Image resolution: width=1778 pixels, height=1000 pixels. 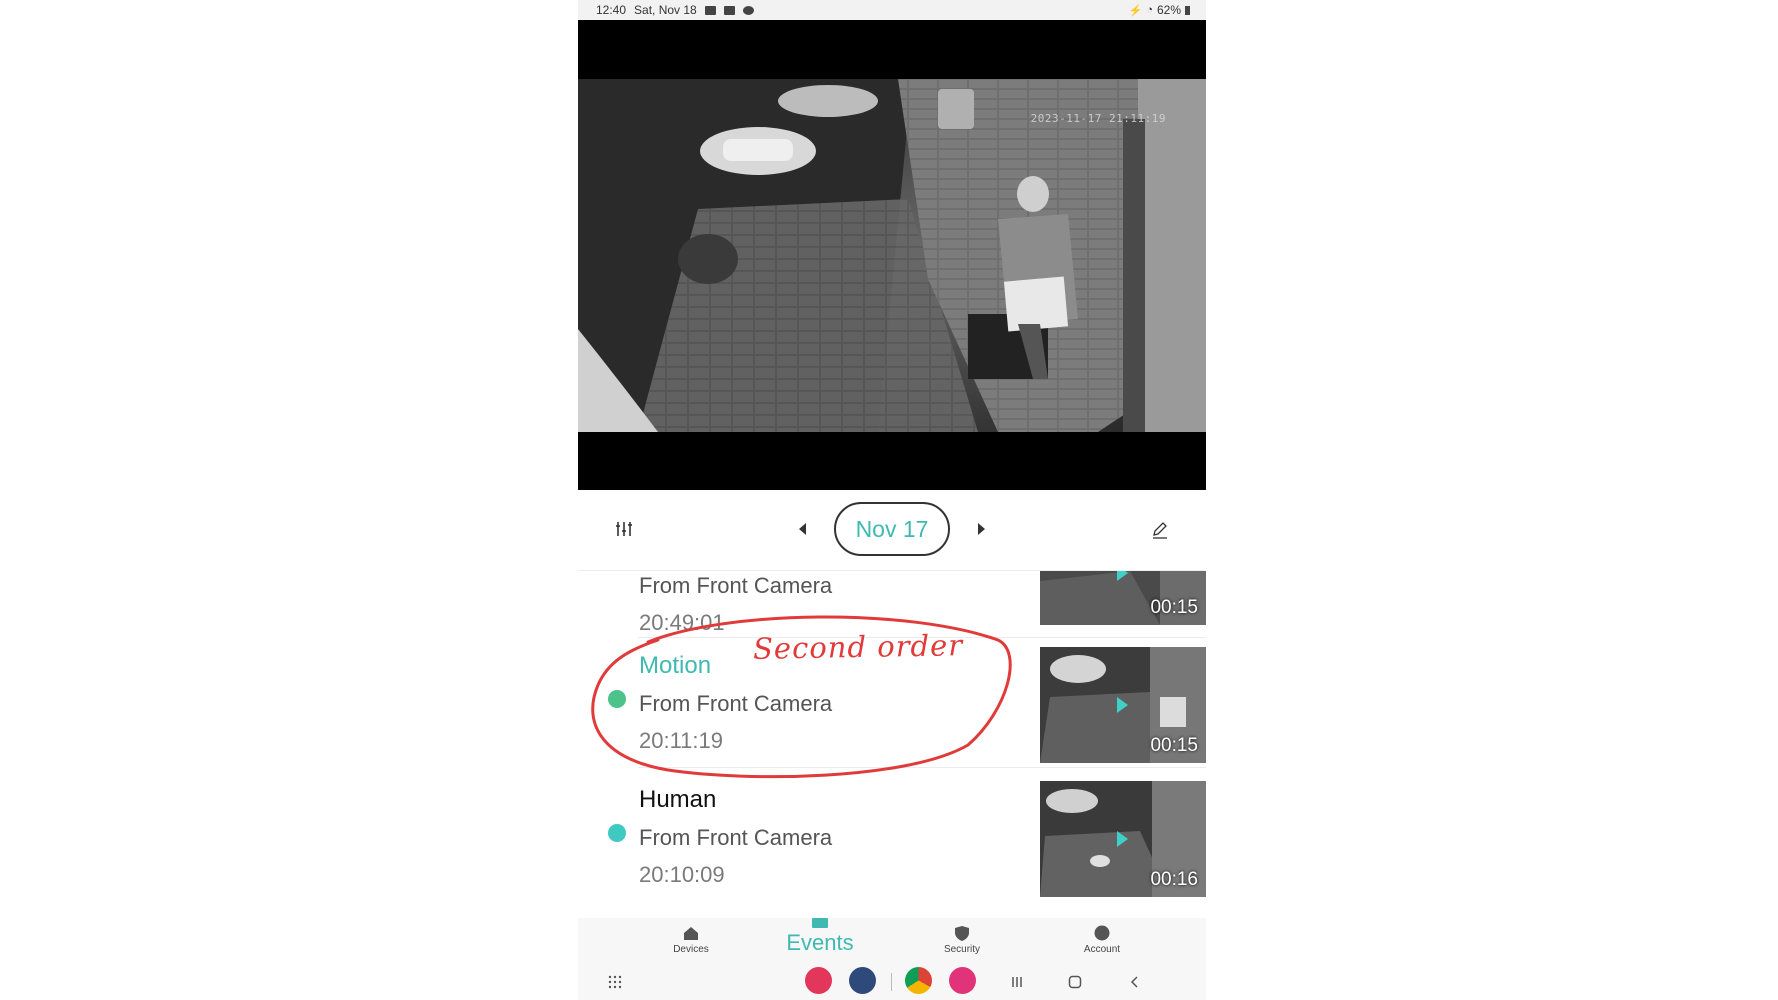 What do you see at coordinates (682, 874) in the screenshot?
I see `event-time: 20:10:09` at bounding box center [682, 874].